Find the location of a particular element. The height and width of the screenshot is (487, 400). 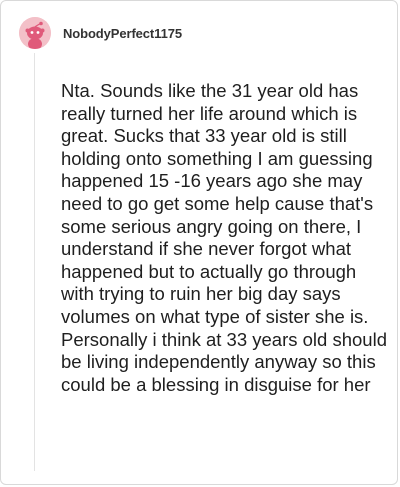

comment-header: NobodyPerfect1175 is located at coordinates (100, 33).